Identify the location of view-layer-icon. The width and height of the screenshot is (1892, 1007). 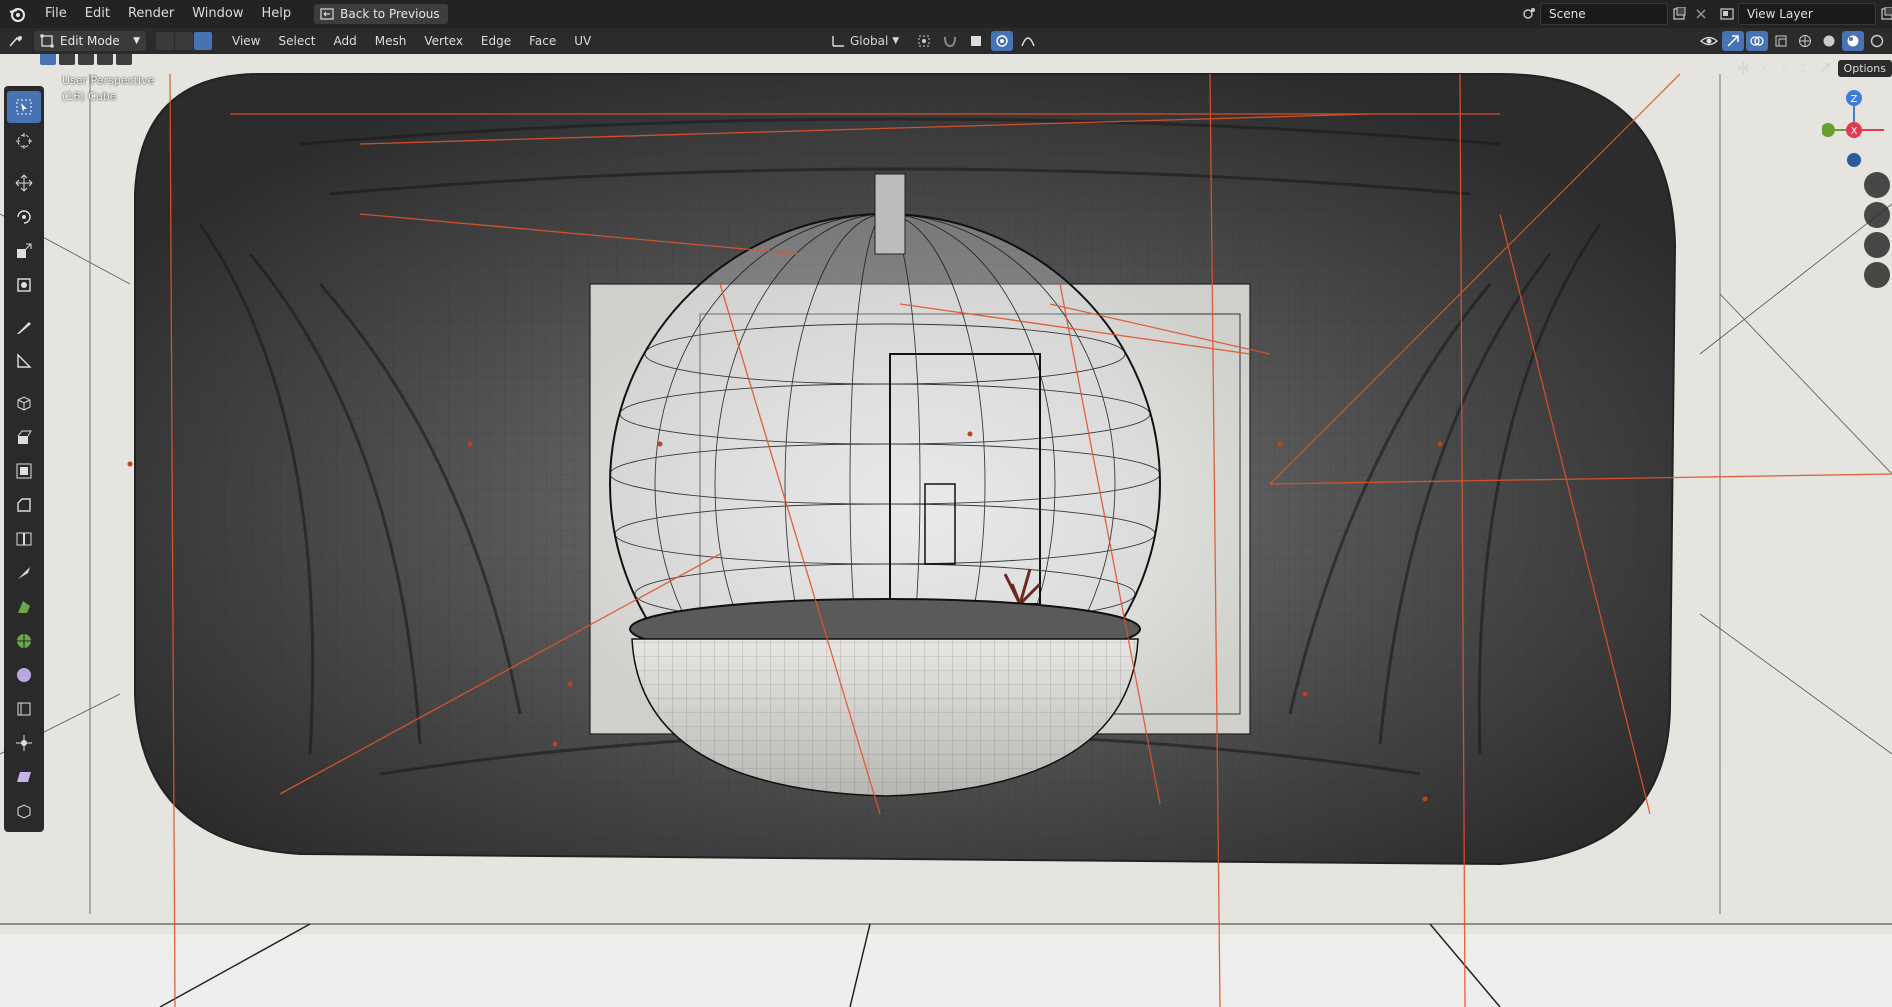
(1727, 14).